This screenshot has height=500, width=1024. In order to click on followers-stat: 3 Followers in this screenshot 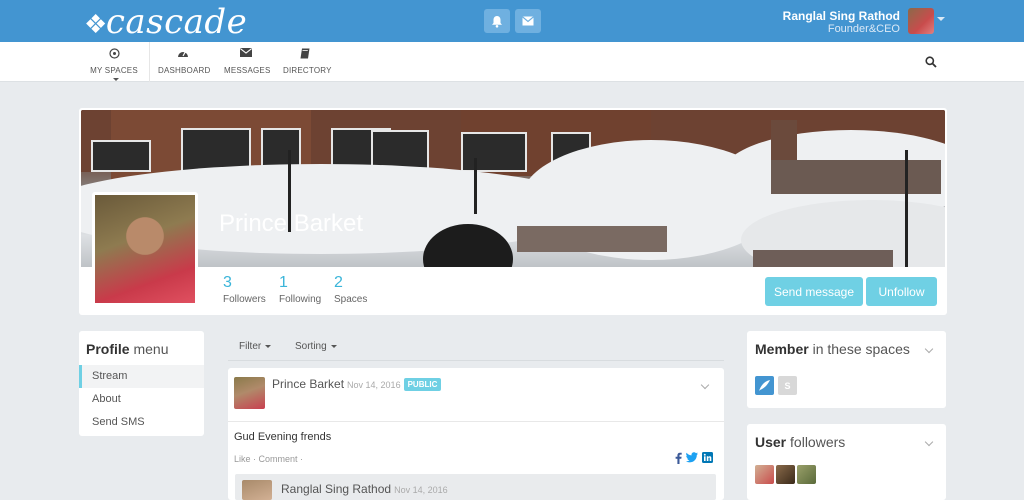, I will do `click(244, 290)`.